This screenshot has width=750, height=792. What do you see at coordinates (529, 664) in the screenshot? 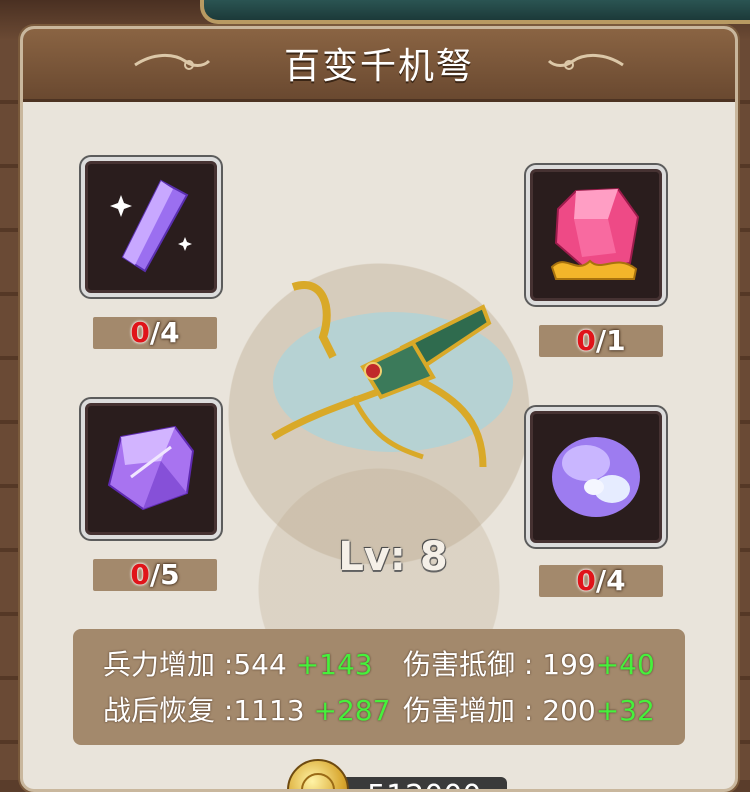
I see `stat-damage-resist: 伤害抵御 : 199+40` at bounding box center [529, 664].